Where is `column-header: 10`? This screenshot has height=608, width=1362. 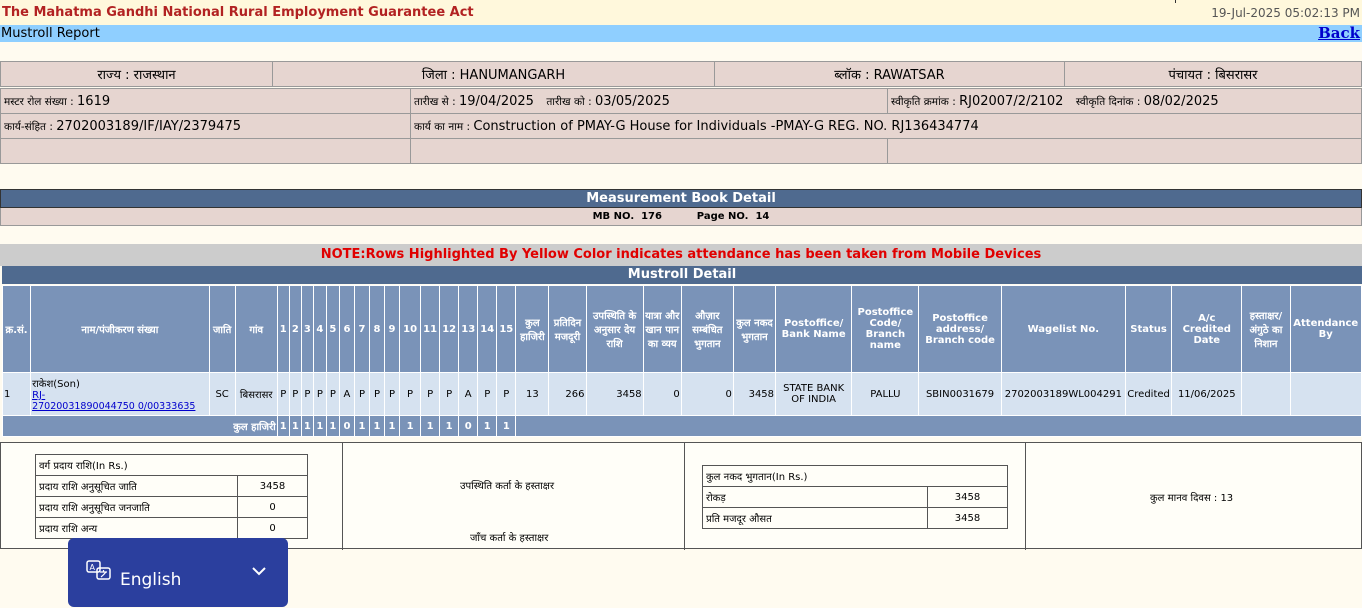 column-header: 10 is located at coordinates (410, 329).